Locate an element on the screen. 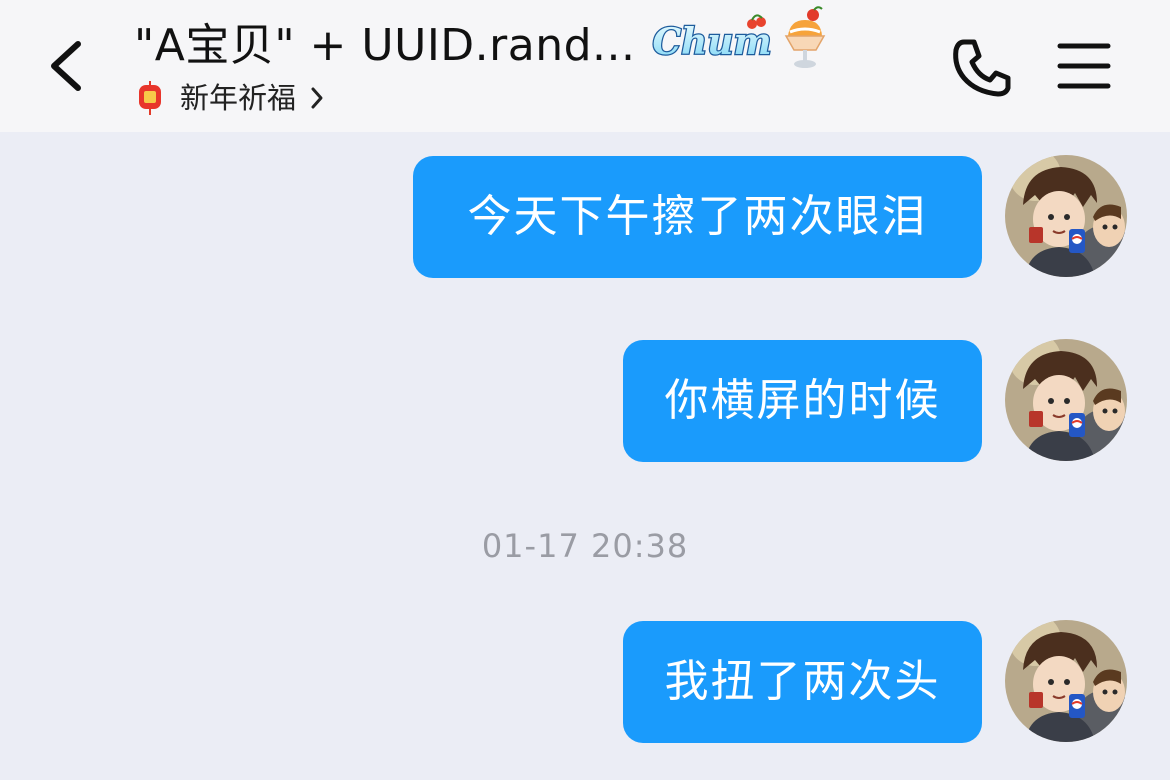 The height and width of the screenshot is (780, 1170). chevron-left-icon is located at coordinates (66, 66).